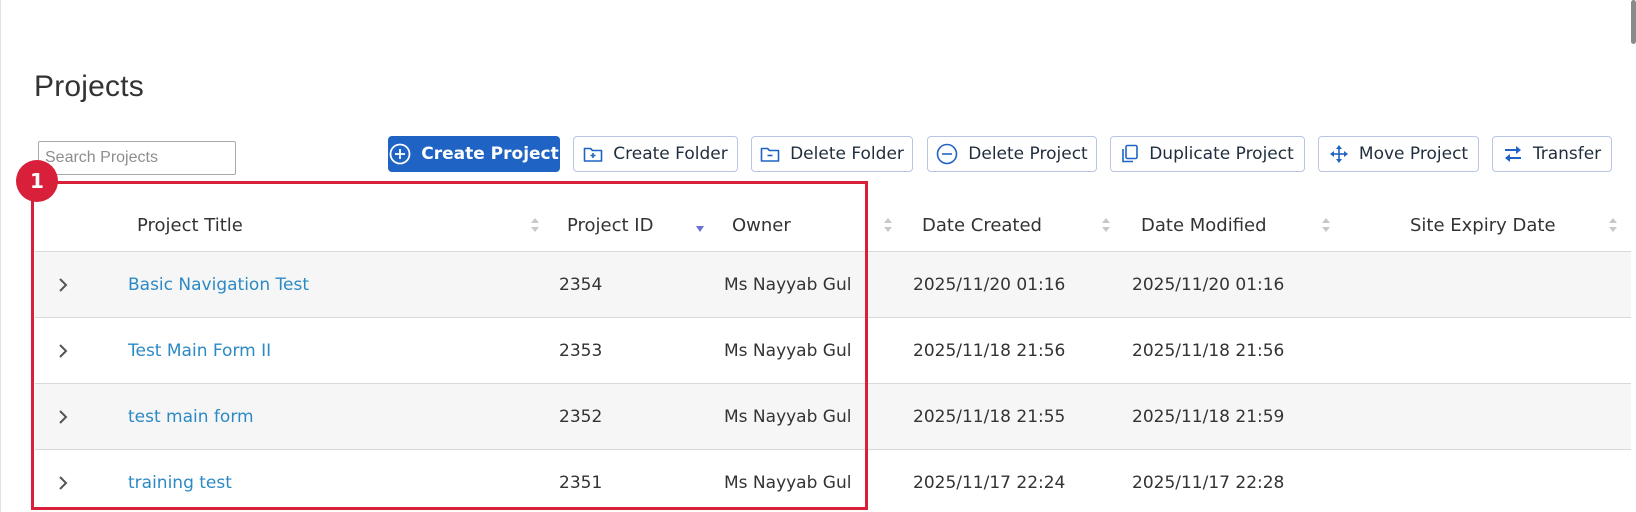  I want to click on transfer-button: Transfer, so click(1552, 154).